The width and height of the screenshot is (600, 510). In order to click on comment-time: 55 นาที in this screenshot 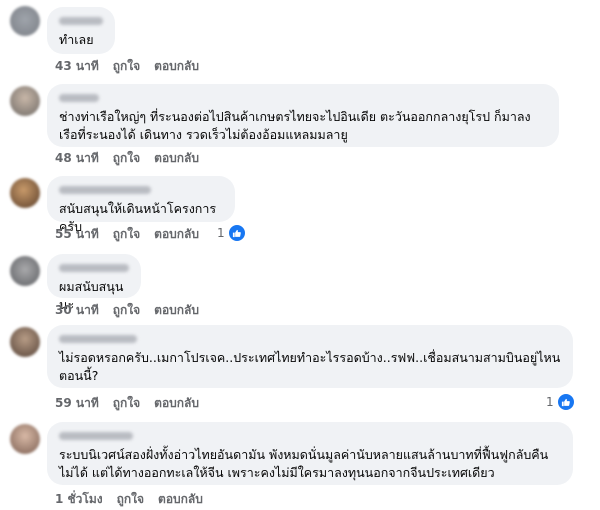, I will do `click(77, 234)`.